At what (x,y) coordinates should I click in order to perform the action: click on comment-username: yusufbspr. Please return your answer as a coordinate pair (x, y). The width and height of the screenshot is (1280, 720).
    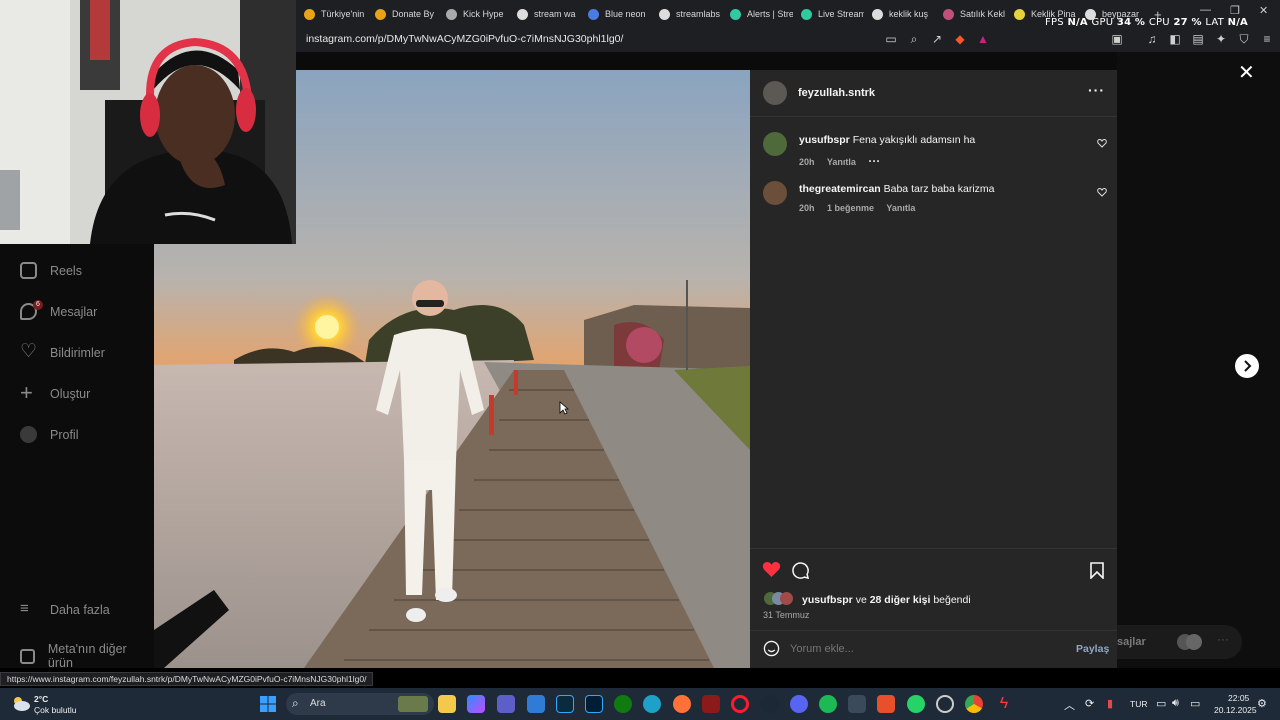
    Looking at the image, I should click on (824, 140).